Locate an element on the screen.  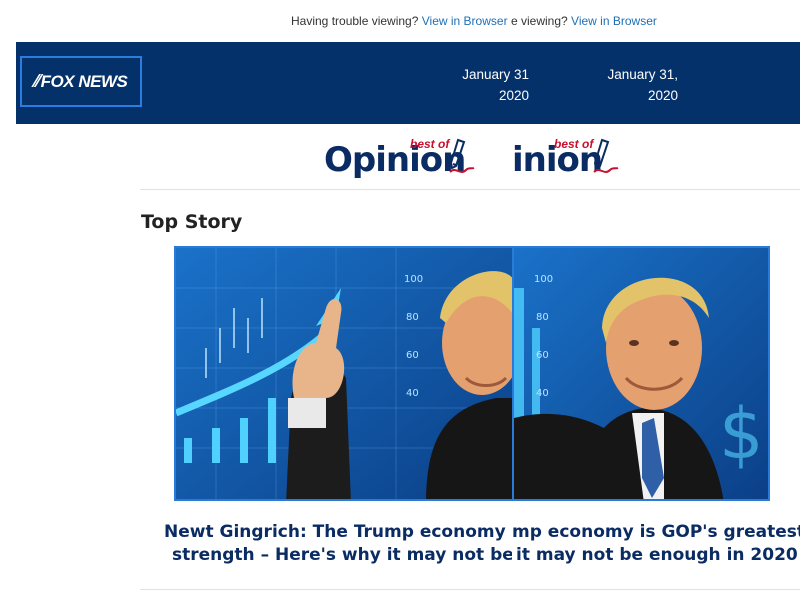
trump-photo: 100 80 60 40 $ is located at coordinates (641, 373).